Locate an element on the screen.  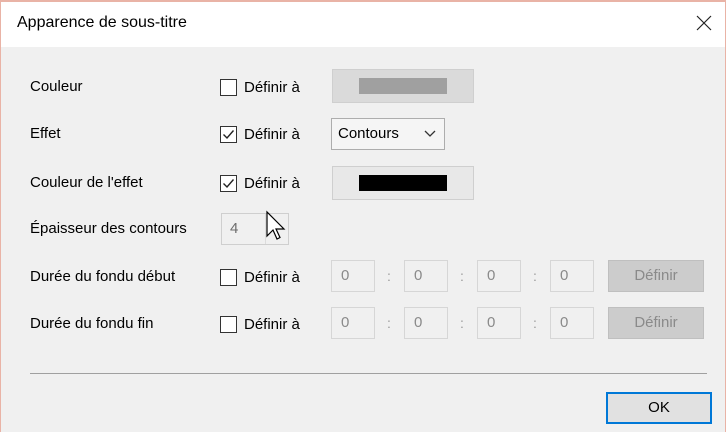
fade-in-minutes-field: 0 is located at coordinates (426, 276).